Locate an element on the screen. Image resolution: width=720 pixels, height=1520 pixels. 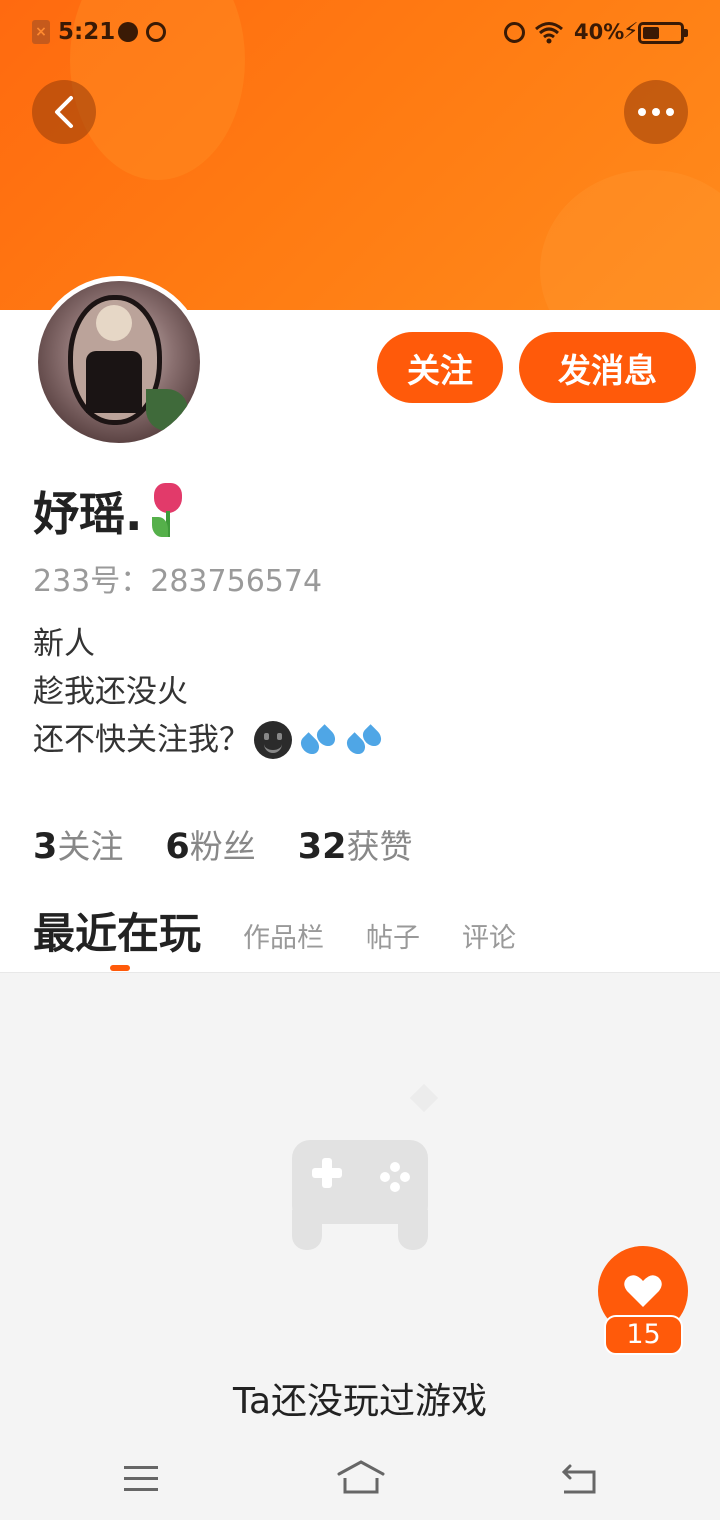
stat-following: 3 关注 is located at coordinates (78, 844).